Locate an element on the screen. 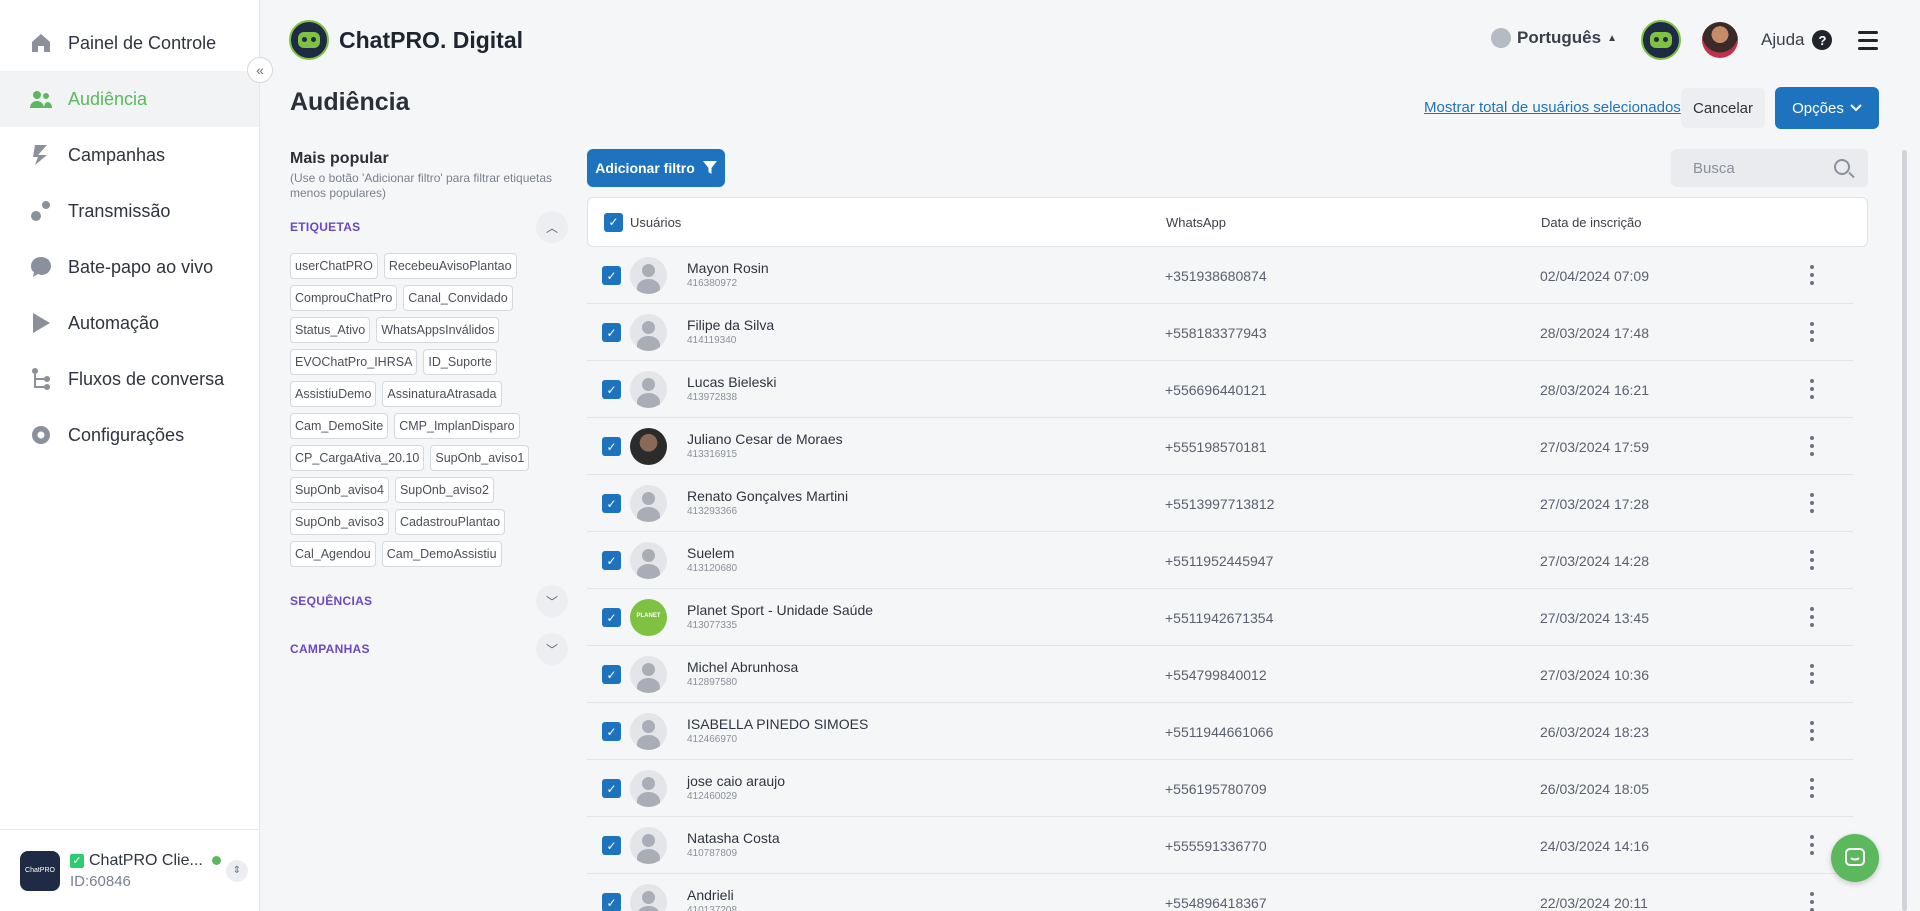 Image resolution: width=1920 pixels, height=911 pixels. tag-chip: ComprouChatPro is located at coordinates (344, 298).